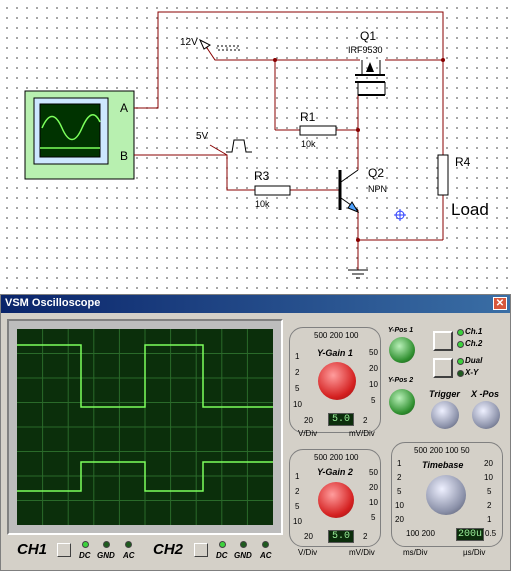  What do you see at coordinates (32, 549) in the screenshot?
I see `ch1-label: CH1` at bounding box center [32, 549].